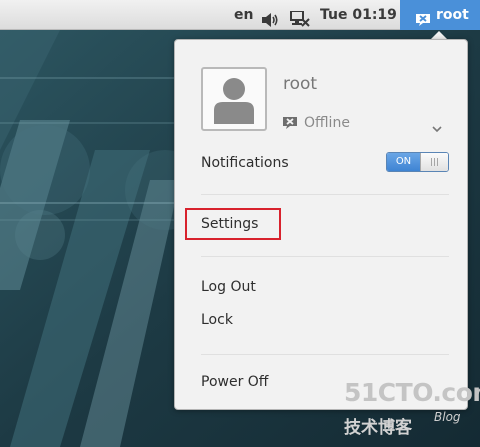 The width and height of the screenshot is (480, 447). I want to click on chat-status-icon, so click(423, 23).